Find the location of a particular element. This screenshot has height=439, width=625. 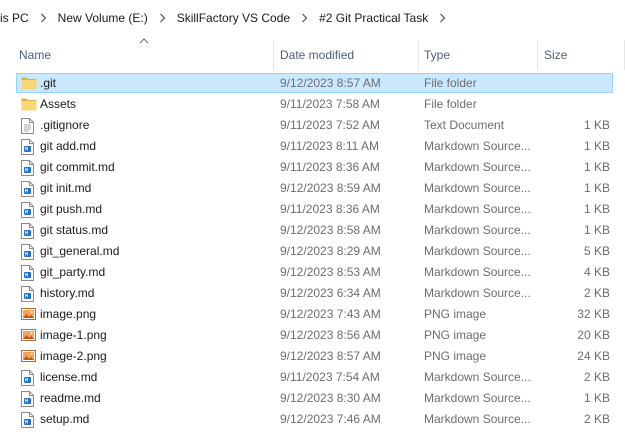

column-header-type: Type is located at coordinates (478, 55).